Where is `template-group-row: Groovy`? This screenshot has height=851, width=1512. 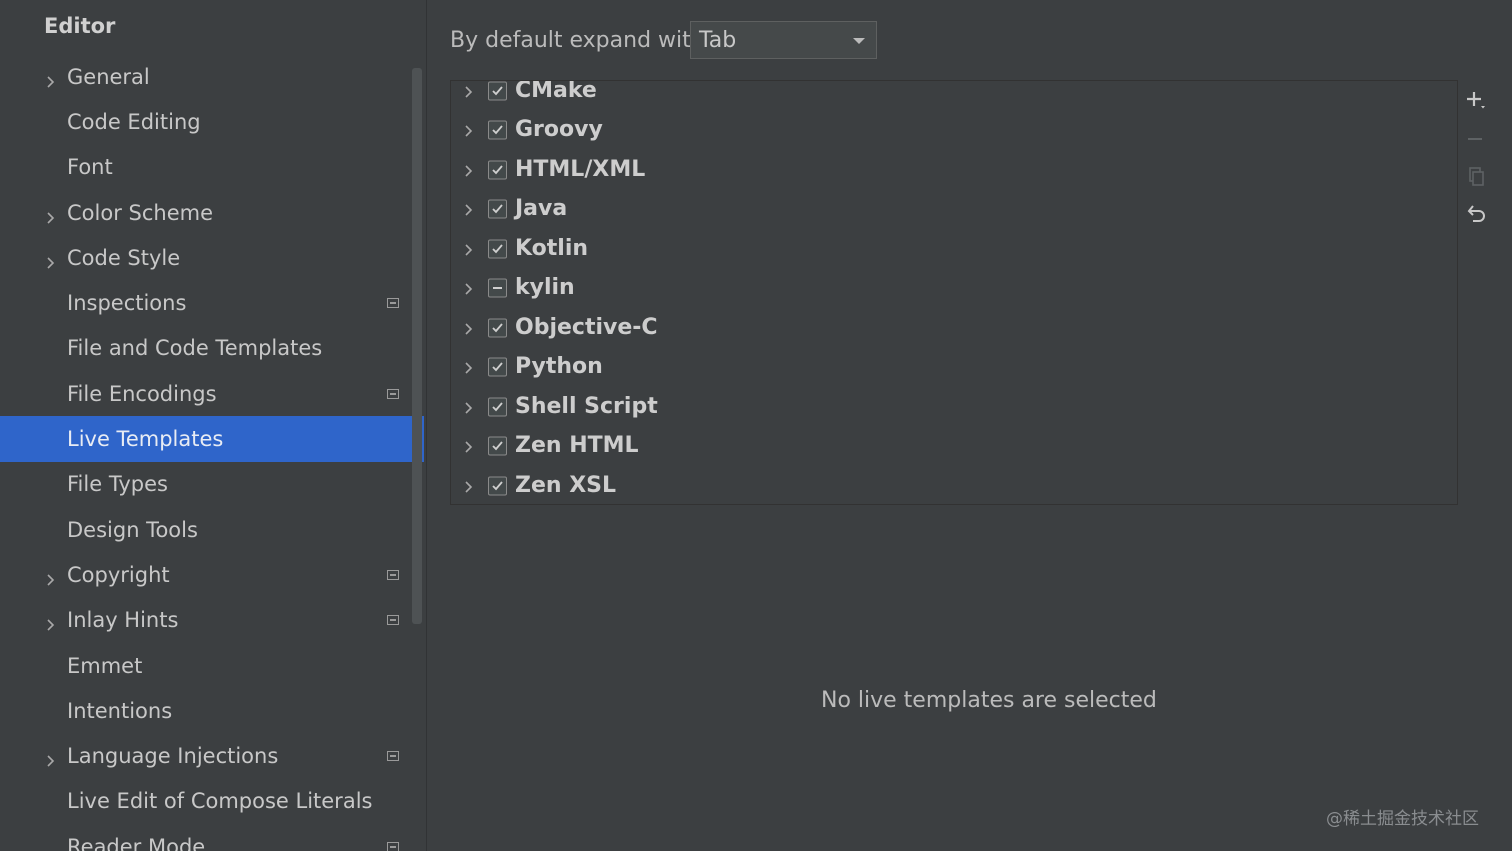 template-group-row: Groovy is located at coordinates (946, 131).